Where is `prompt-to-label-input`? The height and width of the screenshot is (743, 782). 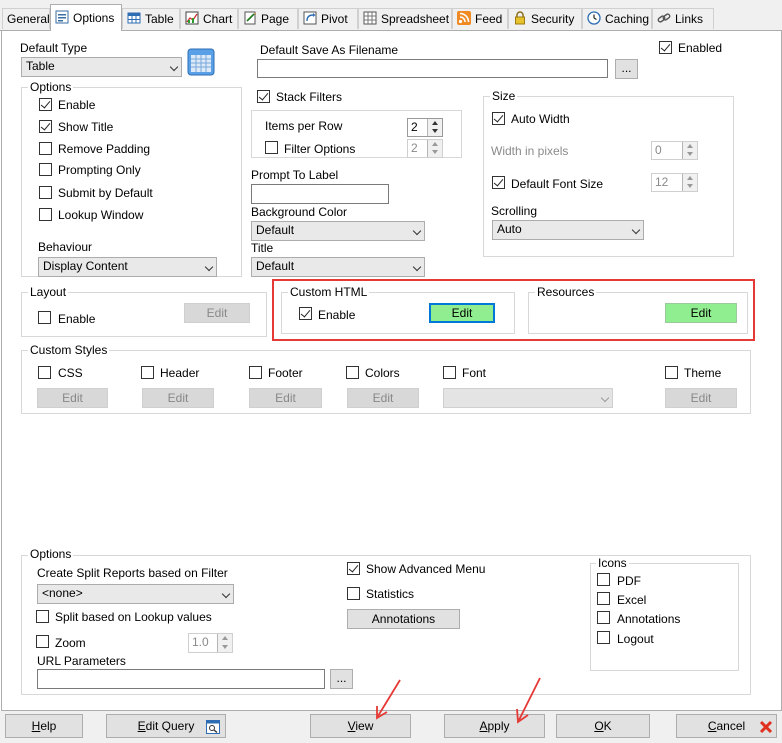
prompt-to-label-input is located at coordinates (320, 194).